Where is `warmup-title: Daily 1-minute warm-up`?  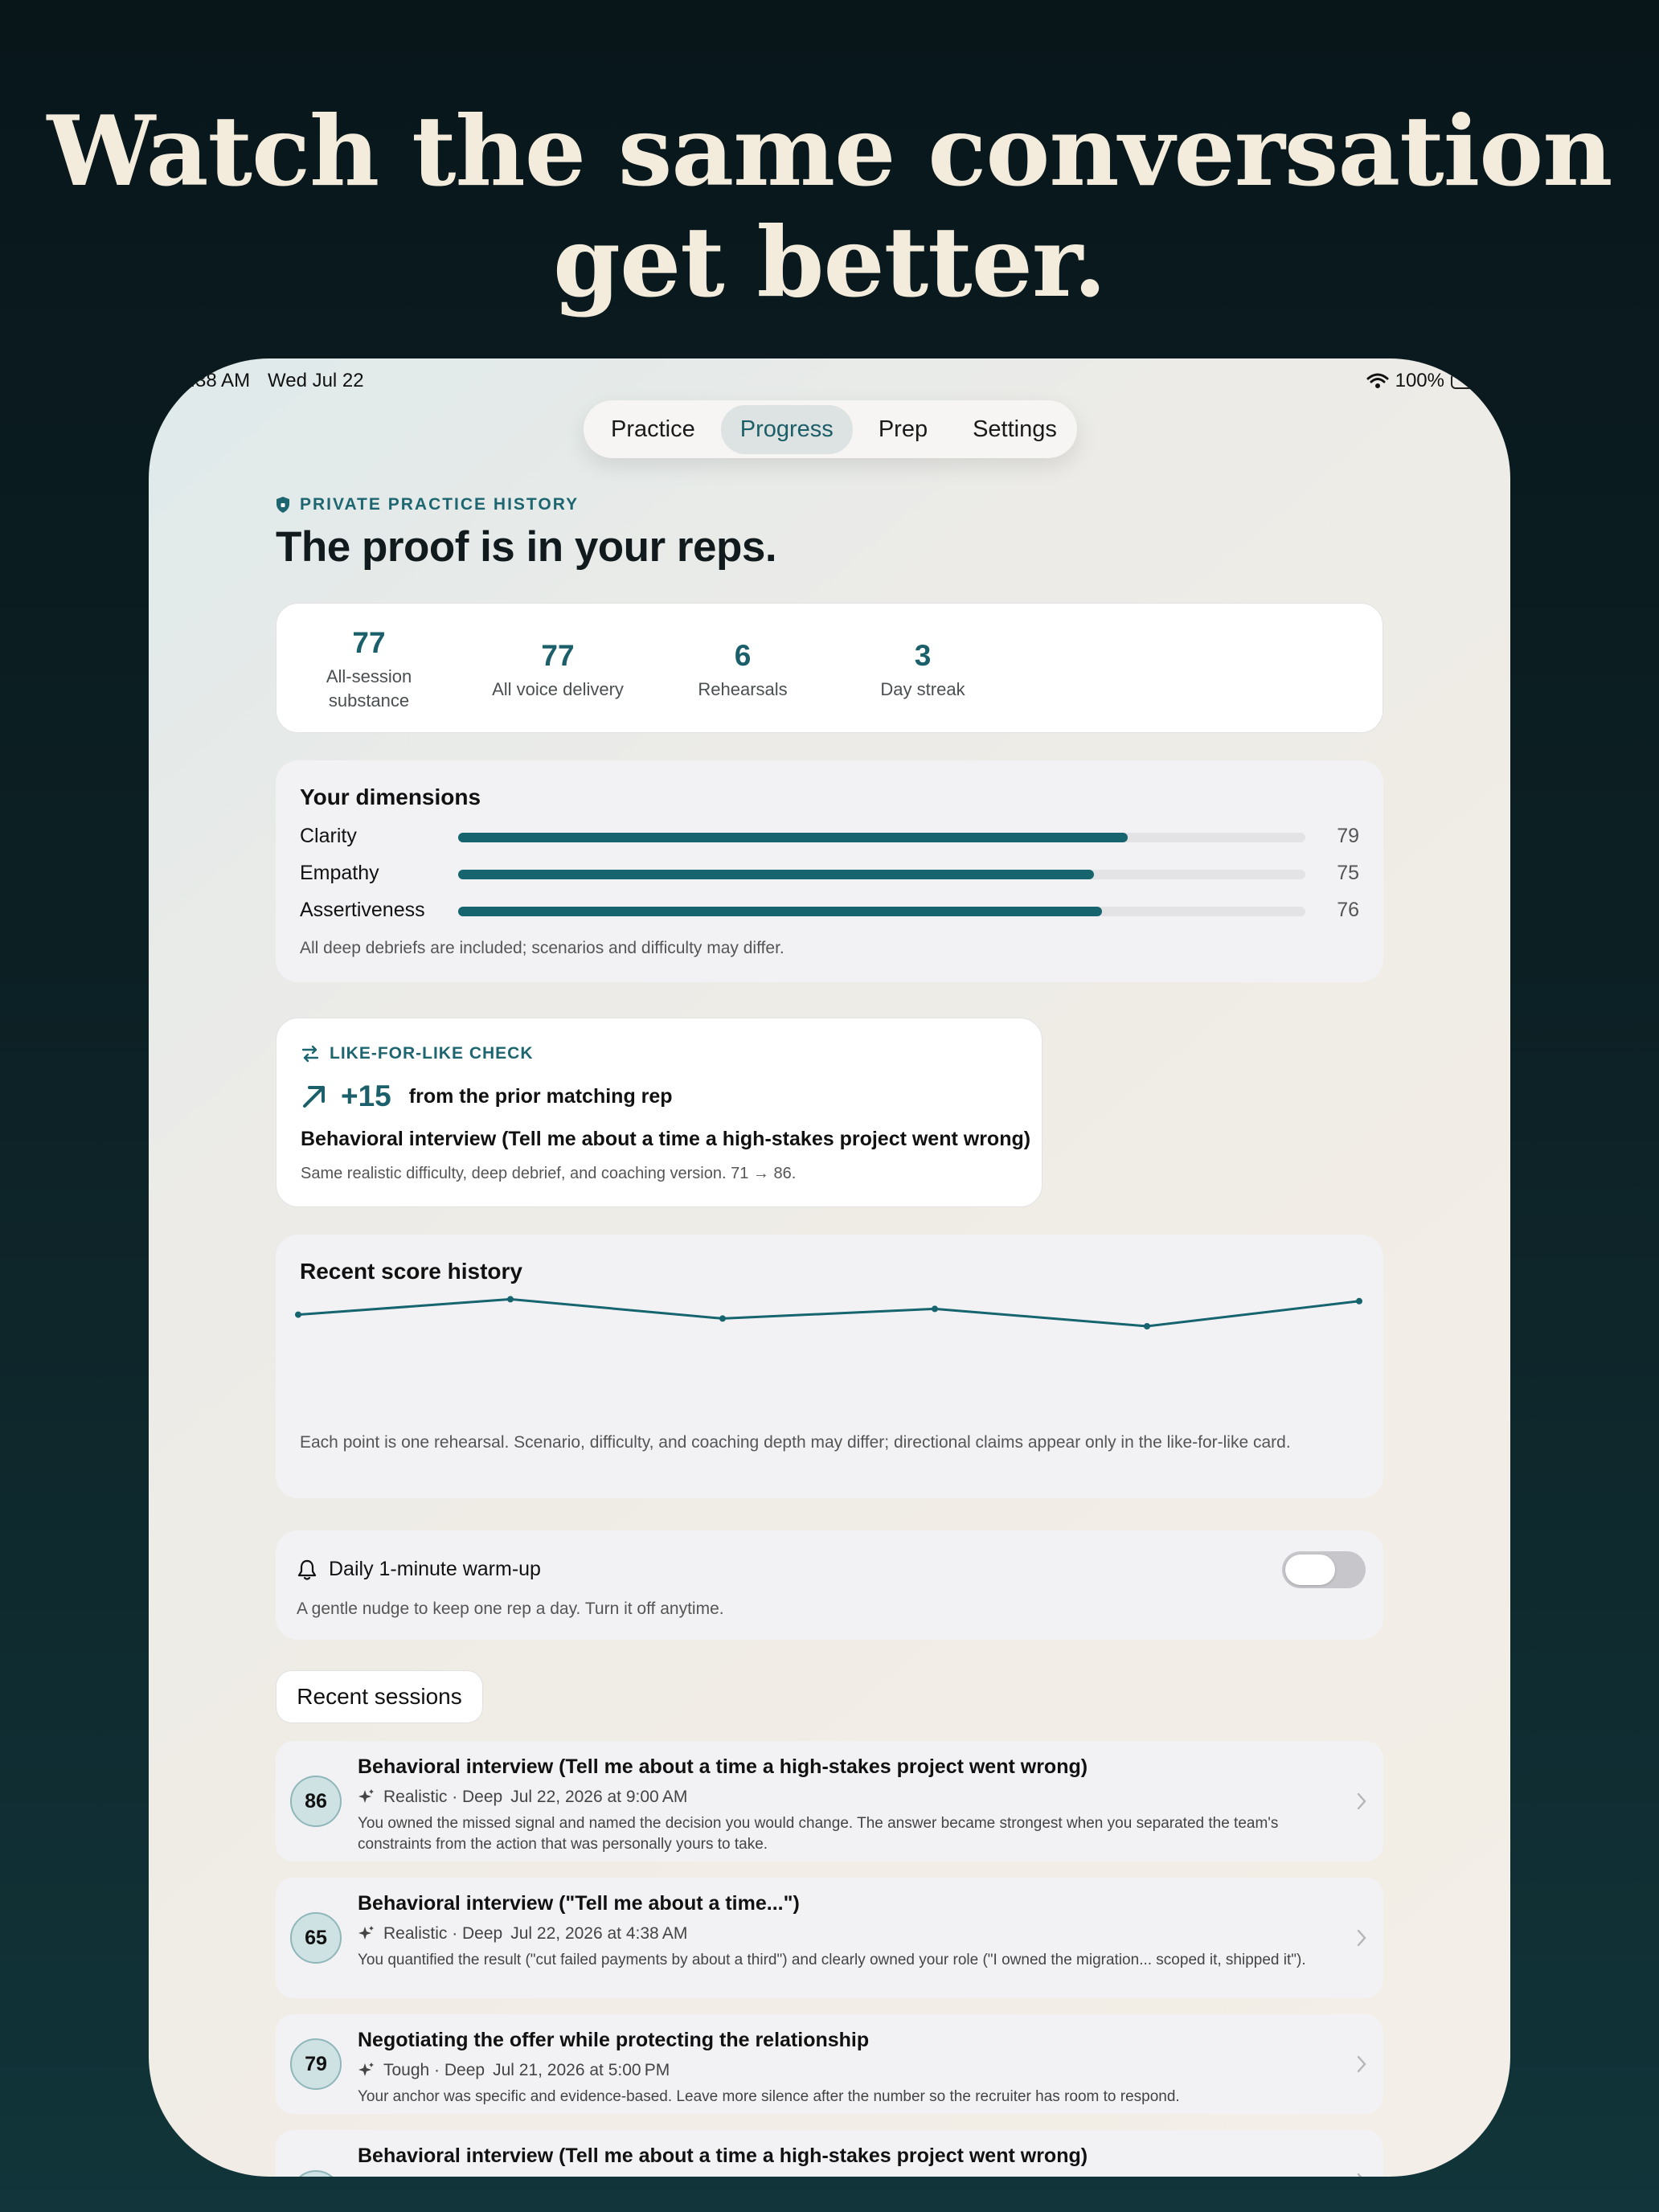
warmup-title: Daily 1-minute warm-up is located at coordinates (419, 1569).